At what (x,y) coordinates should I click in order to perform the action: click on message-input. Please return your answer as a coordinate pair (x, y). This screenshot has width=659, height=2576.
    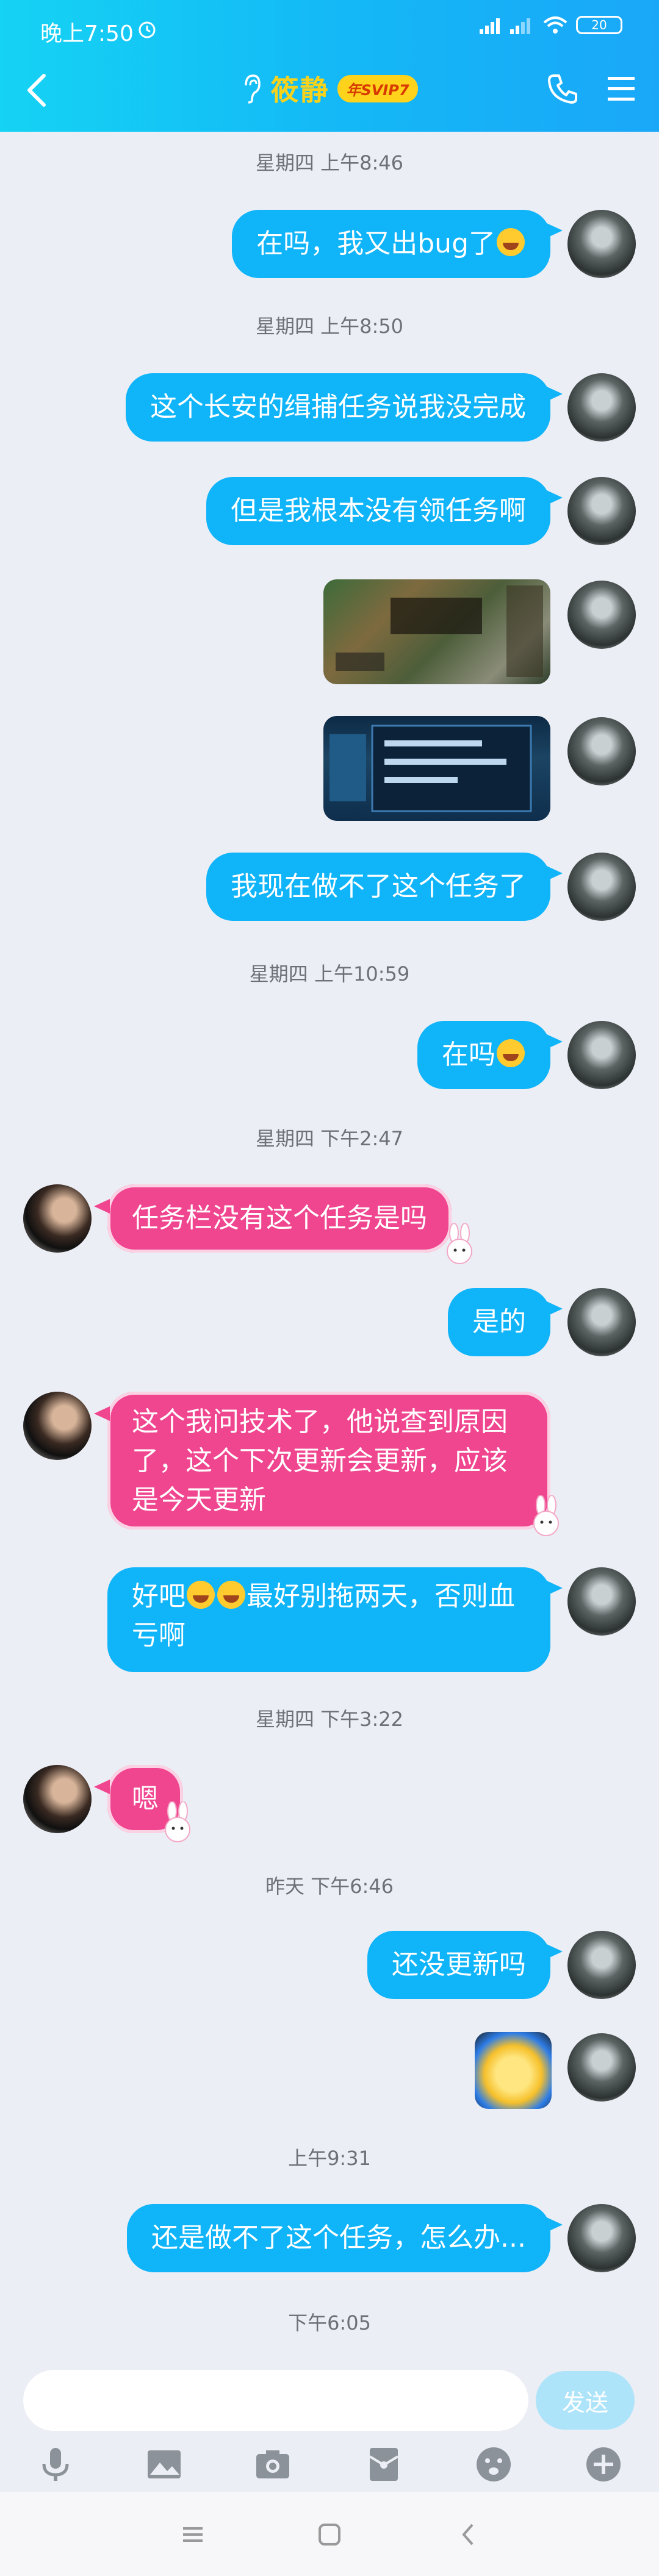
    Looking at the image, I should click on (275, 2400).